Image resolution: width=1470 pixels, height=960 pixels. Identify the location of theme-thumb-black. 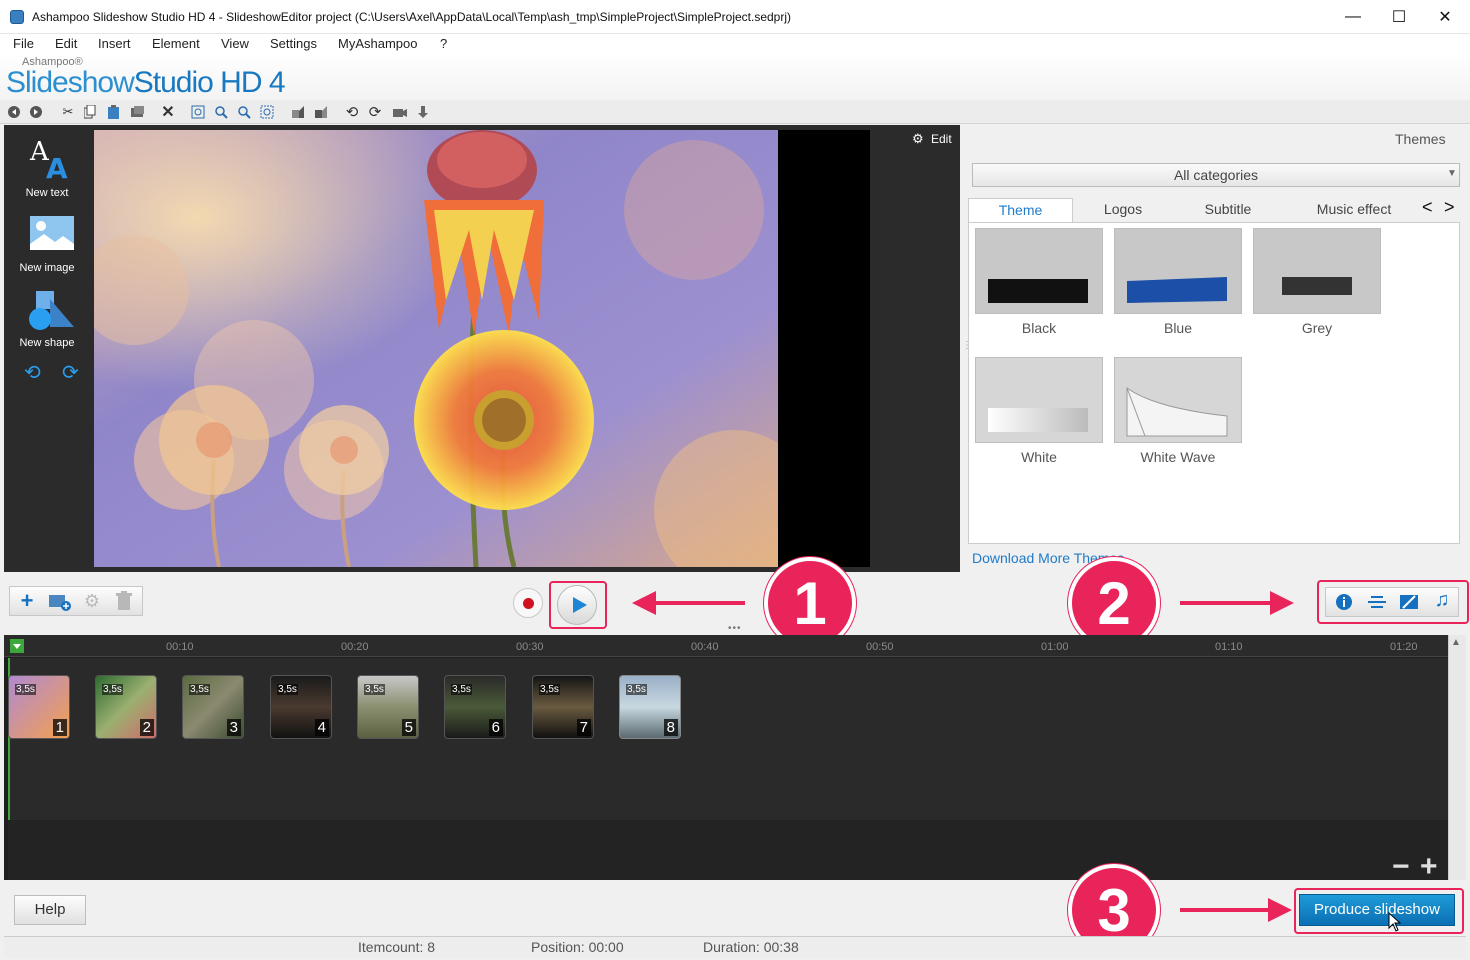
(1039, 271).